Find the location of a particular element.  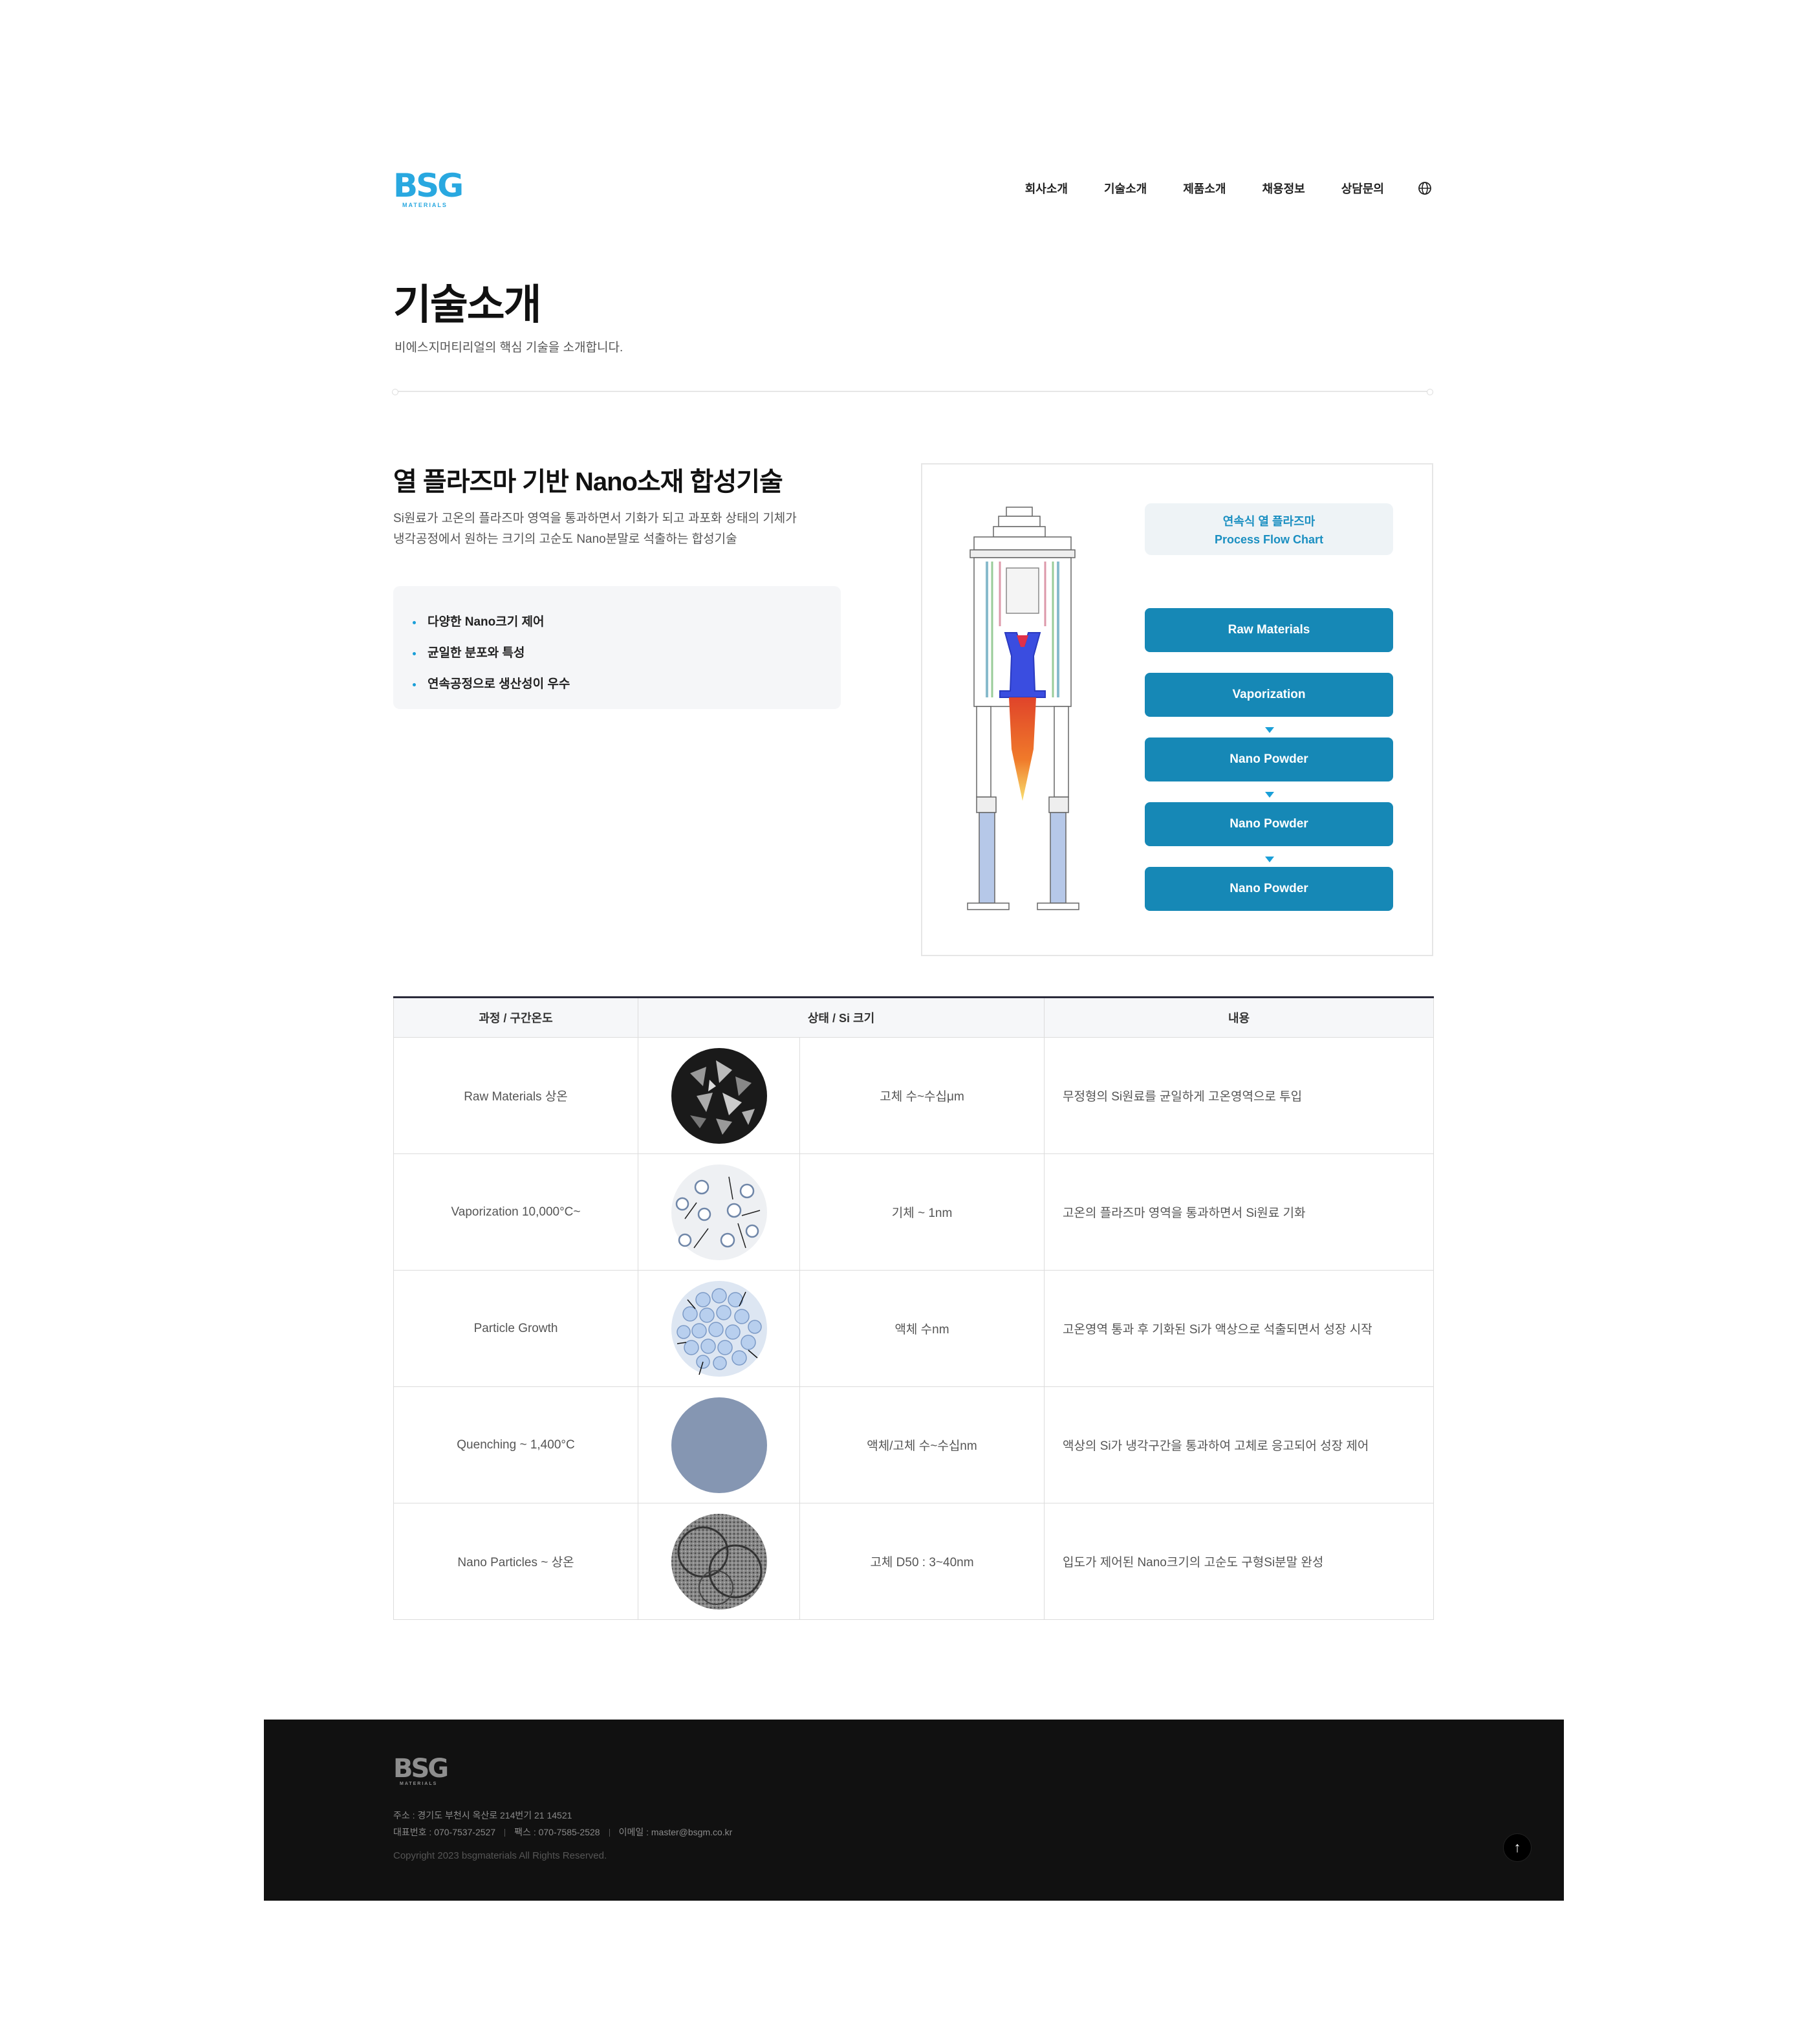

content-cell: 무정형의 Si원료를 균일하게 고온영역으로 투입 is located at coordinates (1240, 1095).